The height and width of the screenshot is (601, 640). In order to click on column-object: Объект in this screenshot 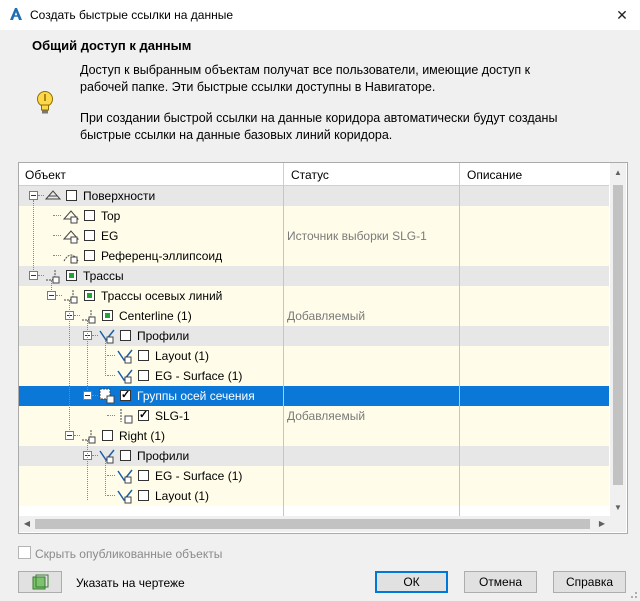, I will do `click(45, 175)`.